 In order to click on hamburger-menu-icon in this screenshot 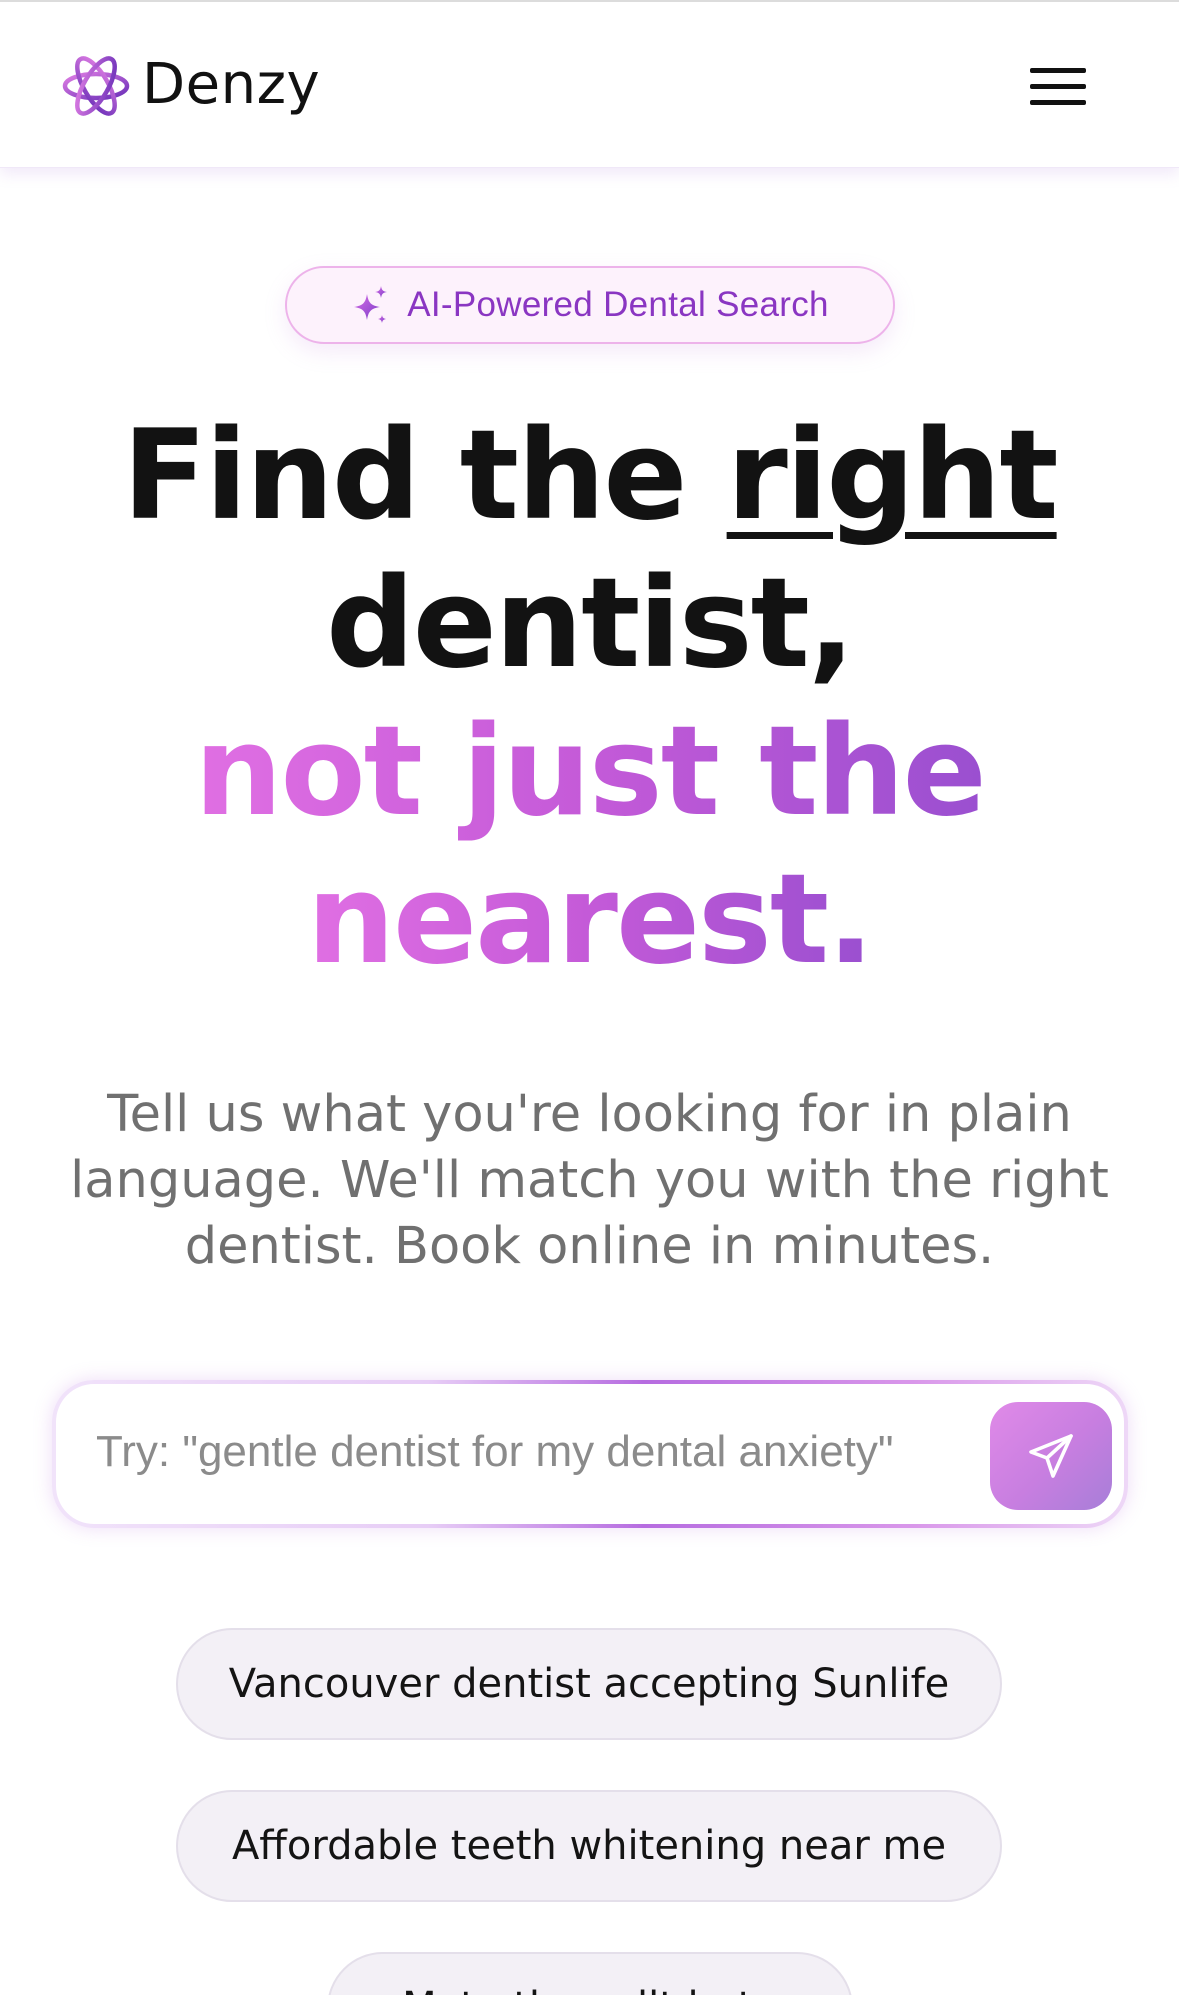, I will do `click(1059, 87)`.